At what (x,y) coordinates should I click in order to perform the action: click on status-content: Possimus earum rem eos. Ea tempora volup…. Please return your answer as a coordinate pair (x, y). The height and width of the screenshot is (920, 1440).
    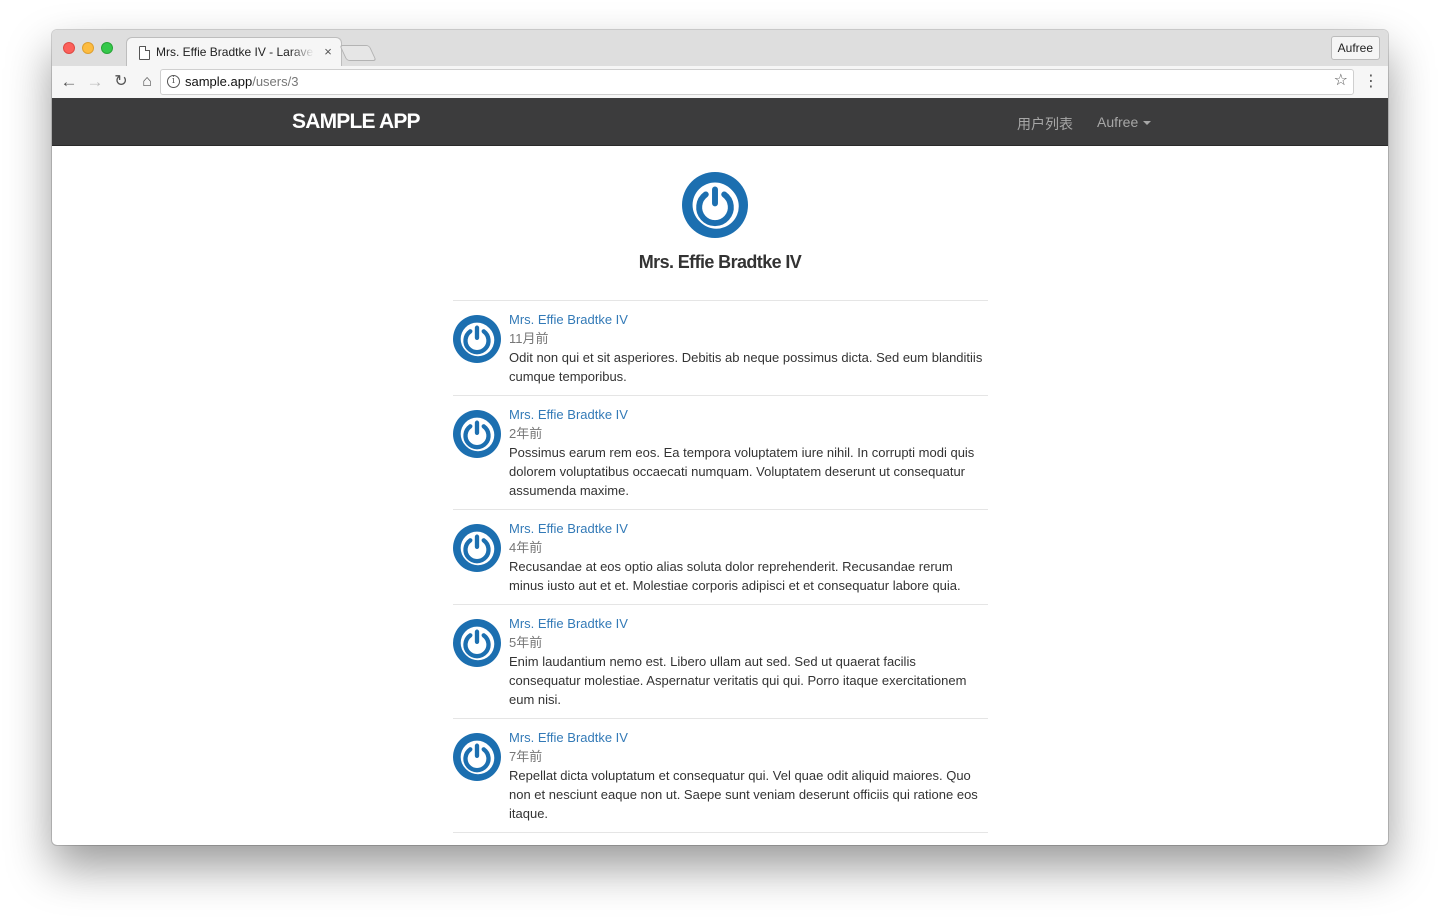
    Looking at the image, I should click on (742, 471).